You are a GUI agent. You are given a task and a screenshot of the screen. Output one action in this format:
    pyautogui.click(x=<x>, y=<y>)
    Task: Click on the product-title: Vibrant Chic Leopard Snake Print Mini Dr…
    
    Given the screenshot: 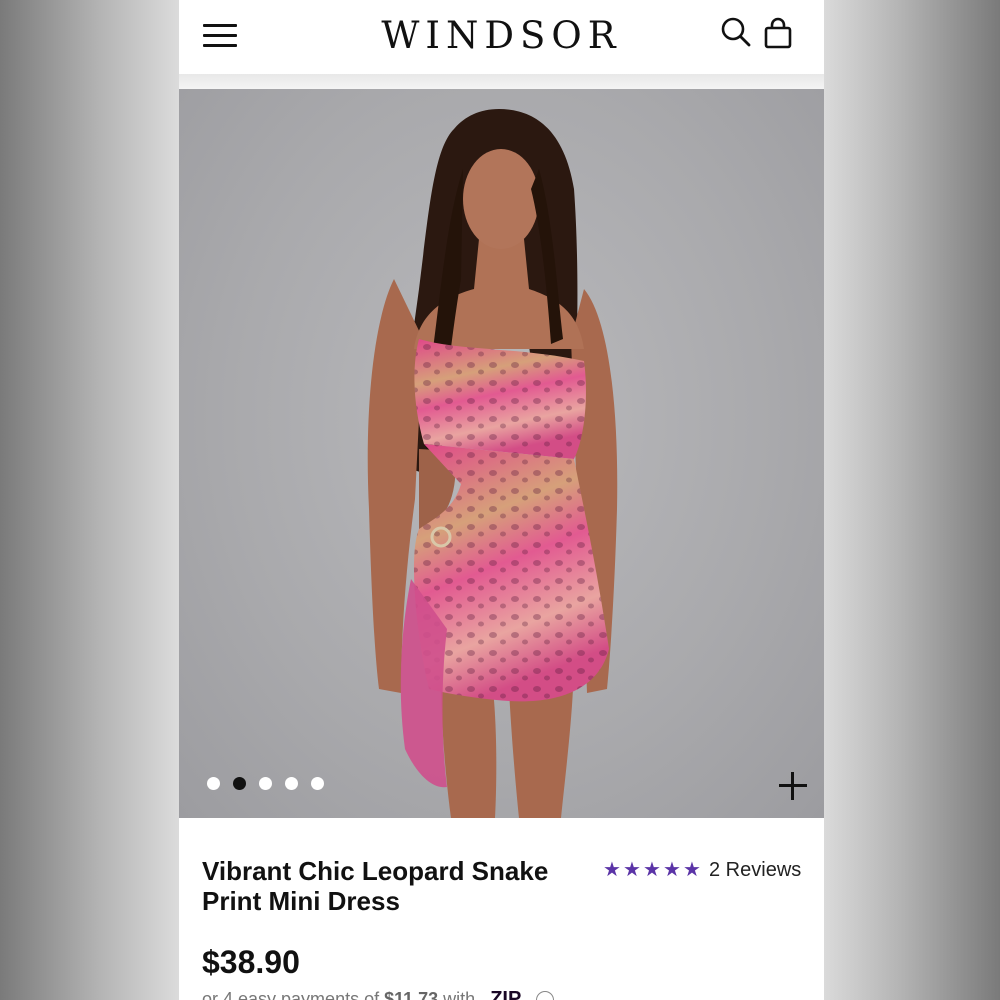 What is the action you would take?
    pyautogui.click(x=375, y=886)
    